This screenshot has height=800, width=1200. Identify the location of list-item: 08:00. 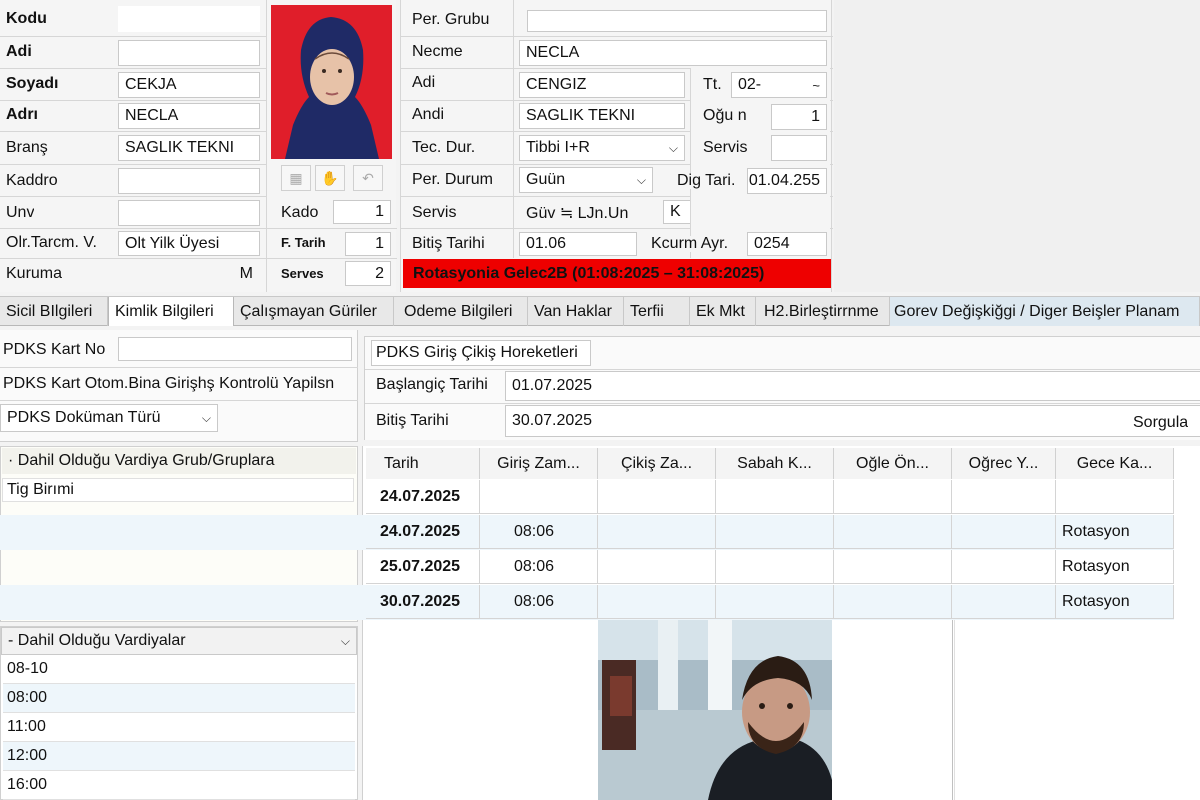
(179, 698).